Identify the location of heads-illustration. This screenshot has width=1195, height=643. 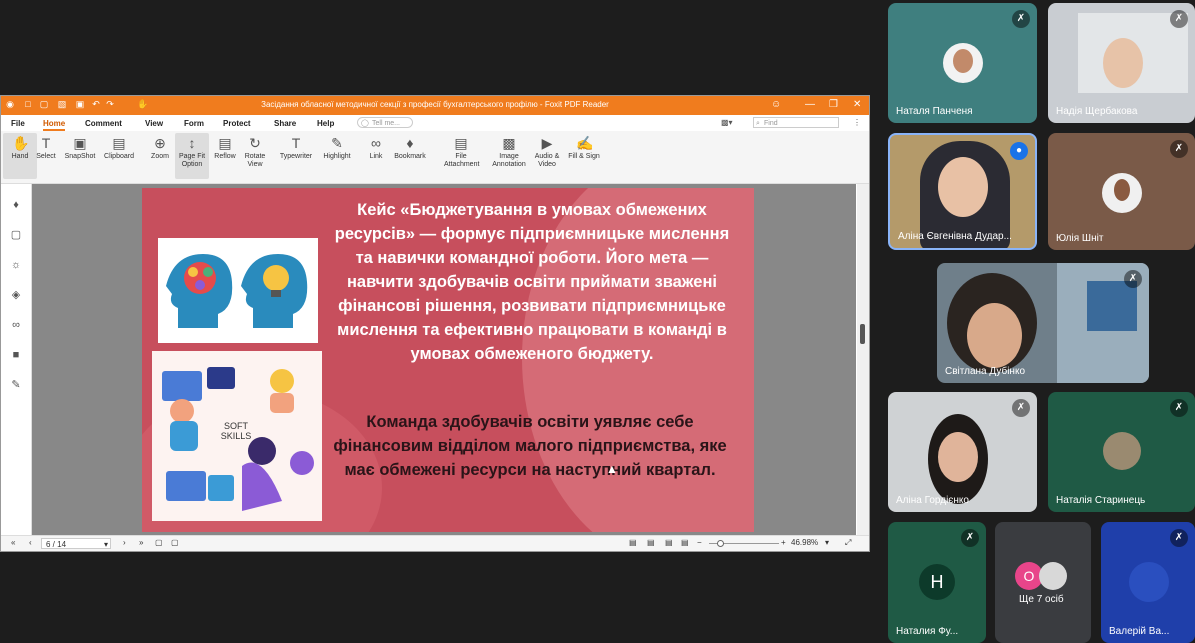
(238, 290).